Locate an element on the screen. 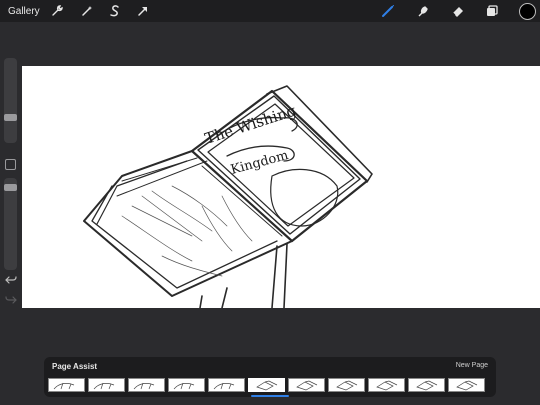 The image size is (540, 405). page-assist-title: Page Assist is located at coordinates (75, 366).